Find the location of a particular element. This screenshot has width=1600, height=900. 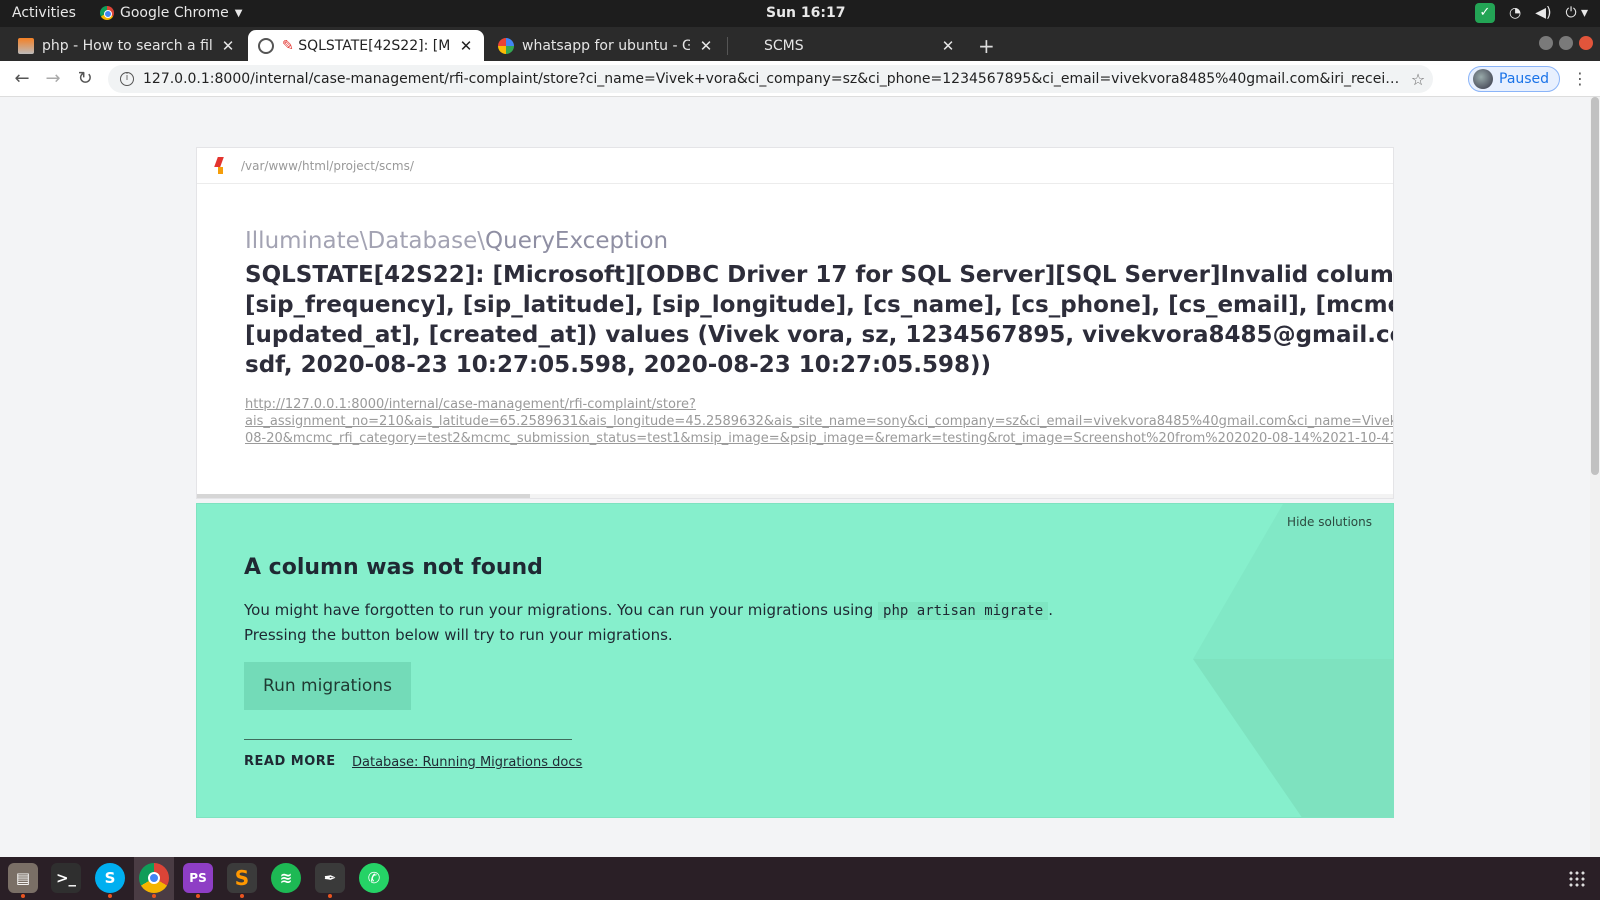

exception-namespace: Illuminate\Database\ is located at coordinates (365, 241).